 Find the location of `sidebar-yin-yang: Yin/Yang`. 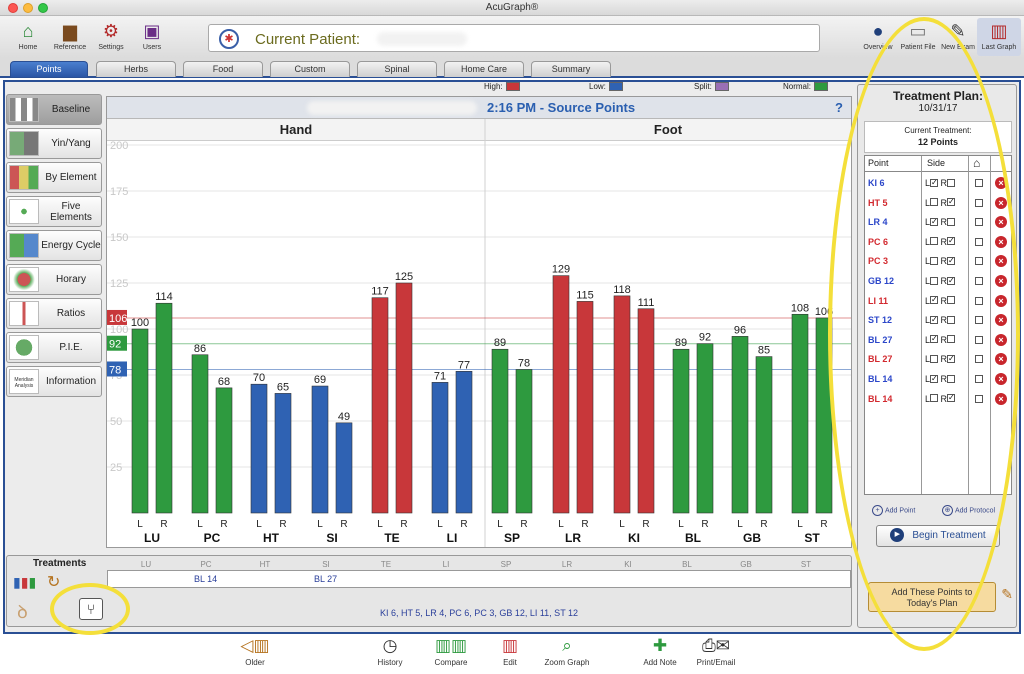

sidebar-yin-yang: Yin/Yang is located at coordinates (54, 143).